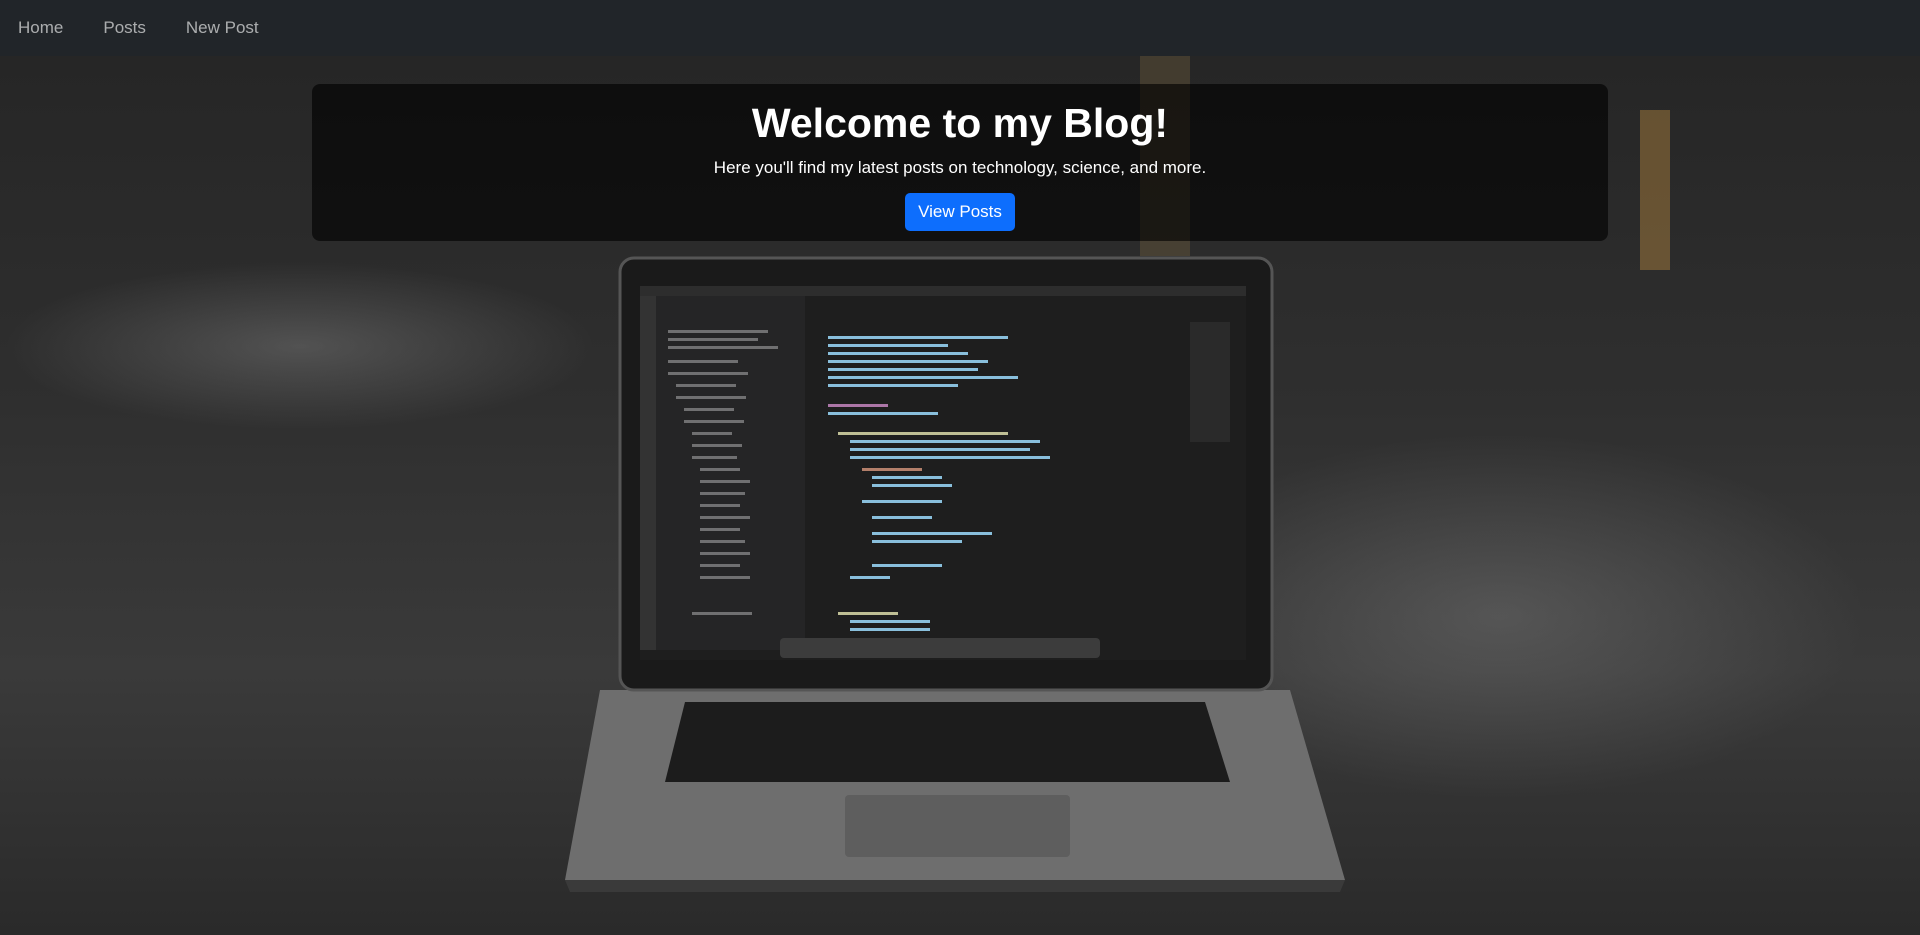  What do you see at coordinates (222, 28) in the screenshot?
I see `nav-link-new-post: New Post` at bounding box center [222, 28].